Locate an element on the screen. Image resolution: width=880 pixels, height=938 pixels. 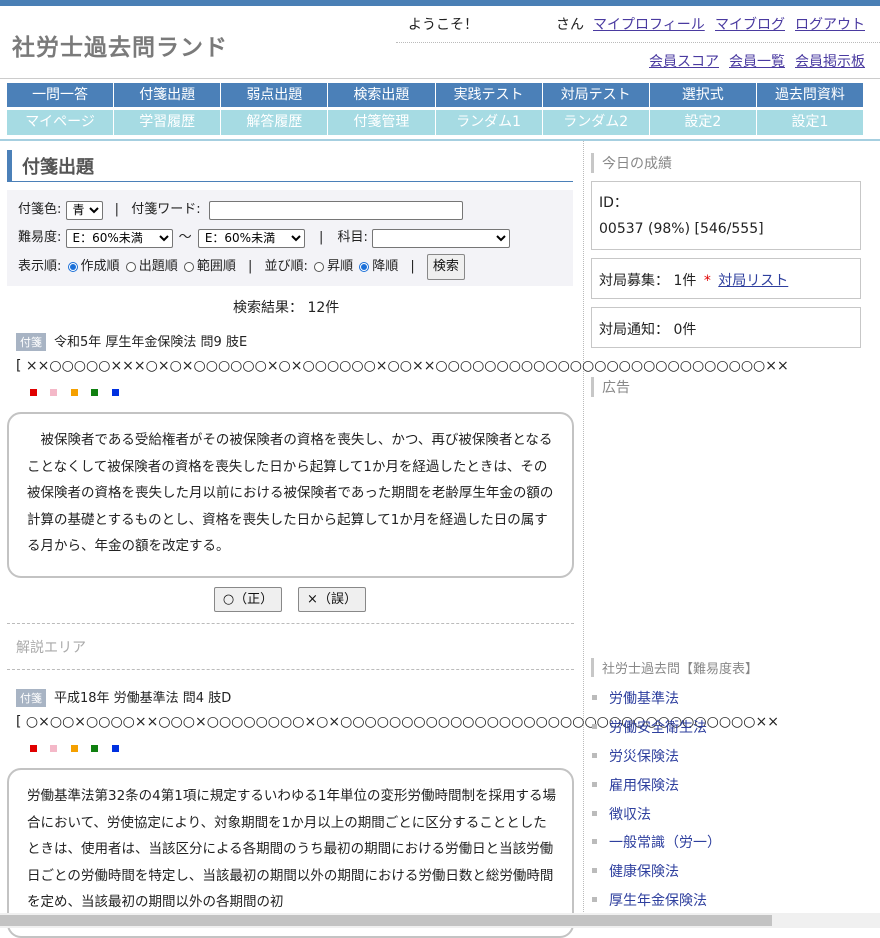
my-profile-link: マイプロフィール is located at coordinates (649, 24).